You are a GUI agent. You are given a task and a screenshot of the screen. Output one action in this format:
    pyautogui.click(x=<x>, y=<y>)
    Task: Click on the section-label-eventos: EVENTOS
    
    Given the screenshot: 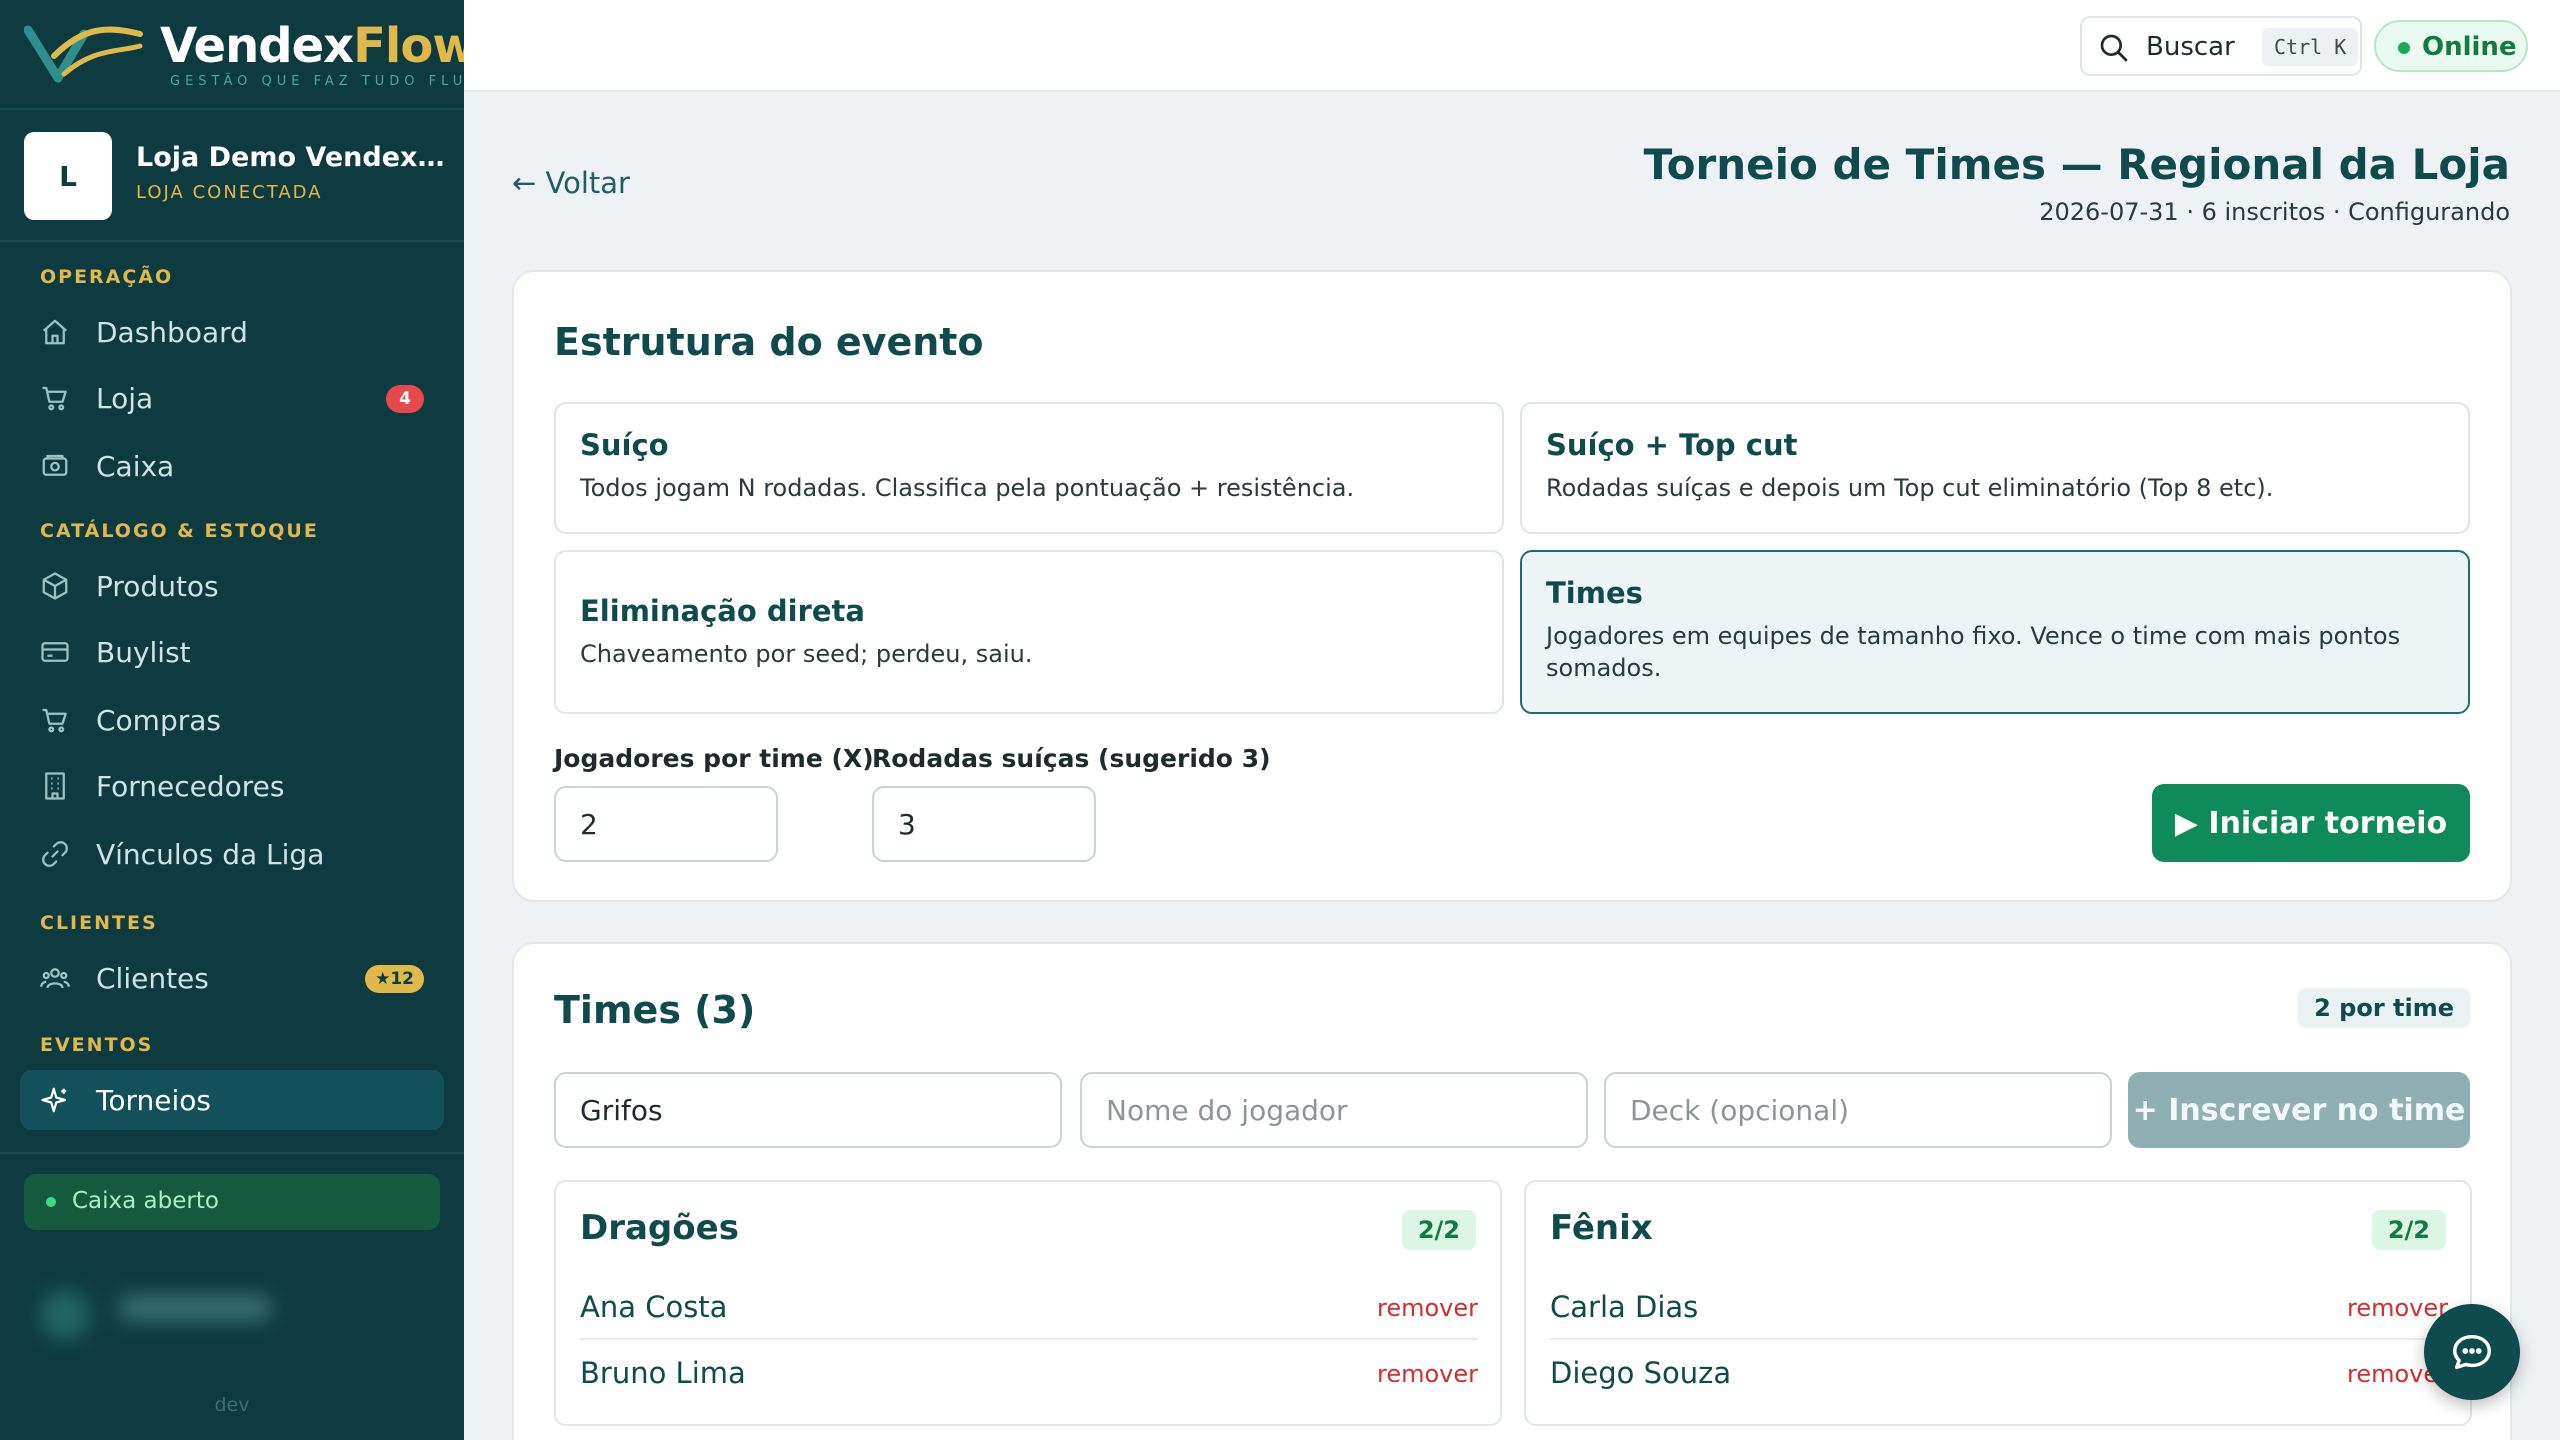 What is the action you would take?
    pyautogui.click(x=97, y=1045)
    